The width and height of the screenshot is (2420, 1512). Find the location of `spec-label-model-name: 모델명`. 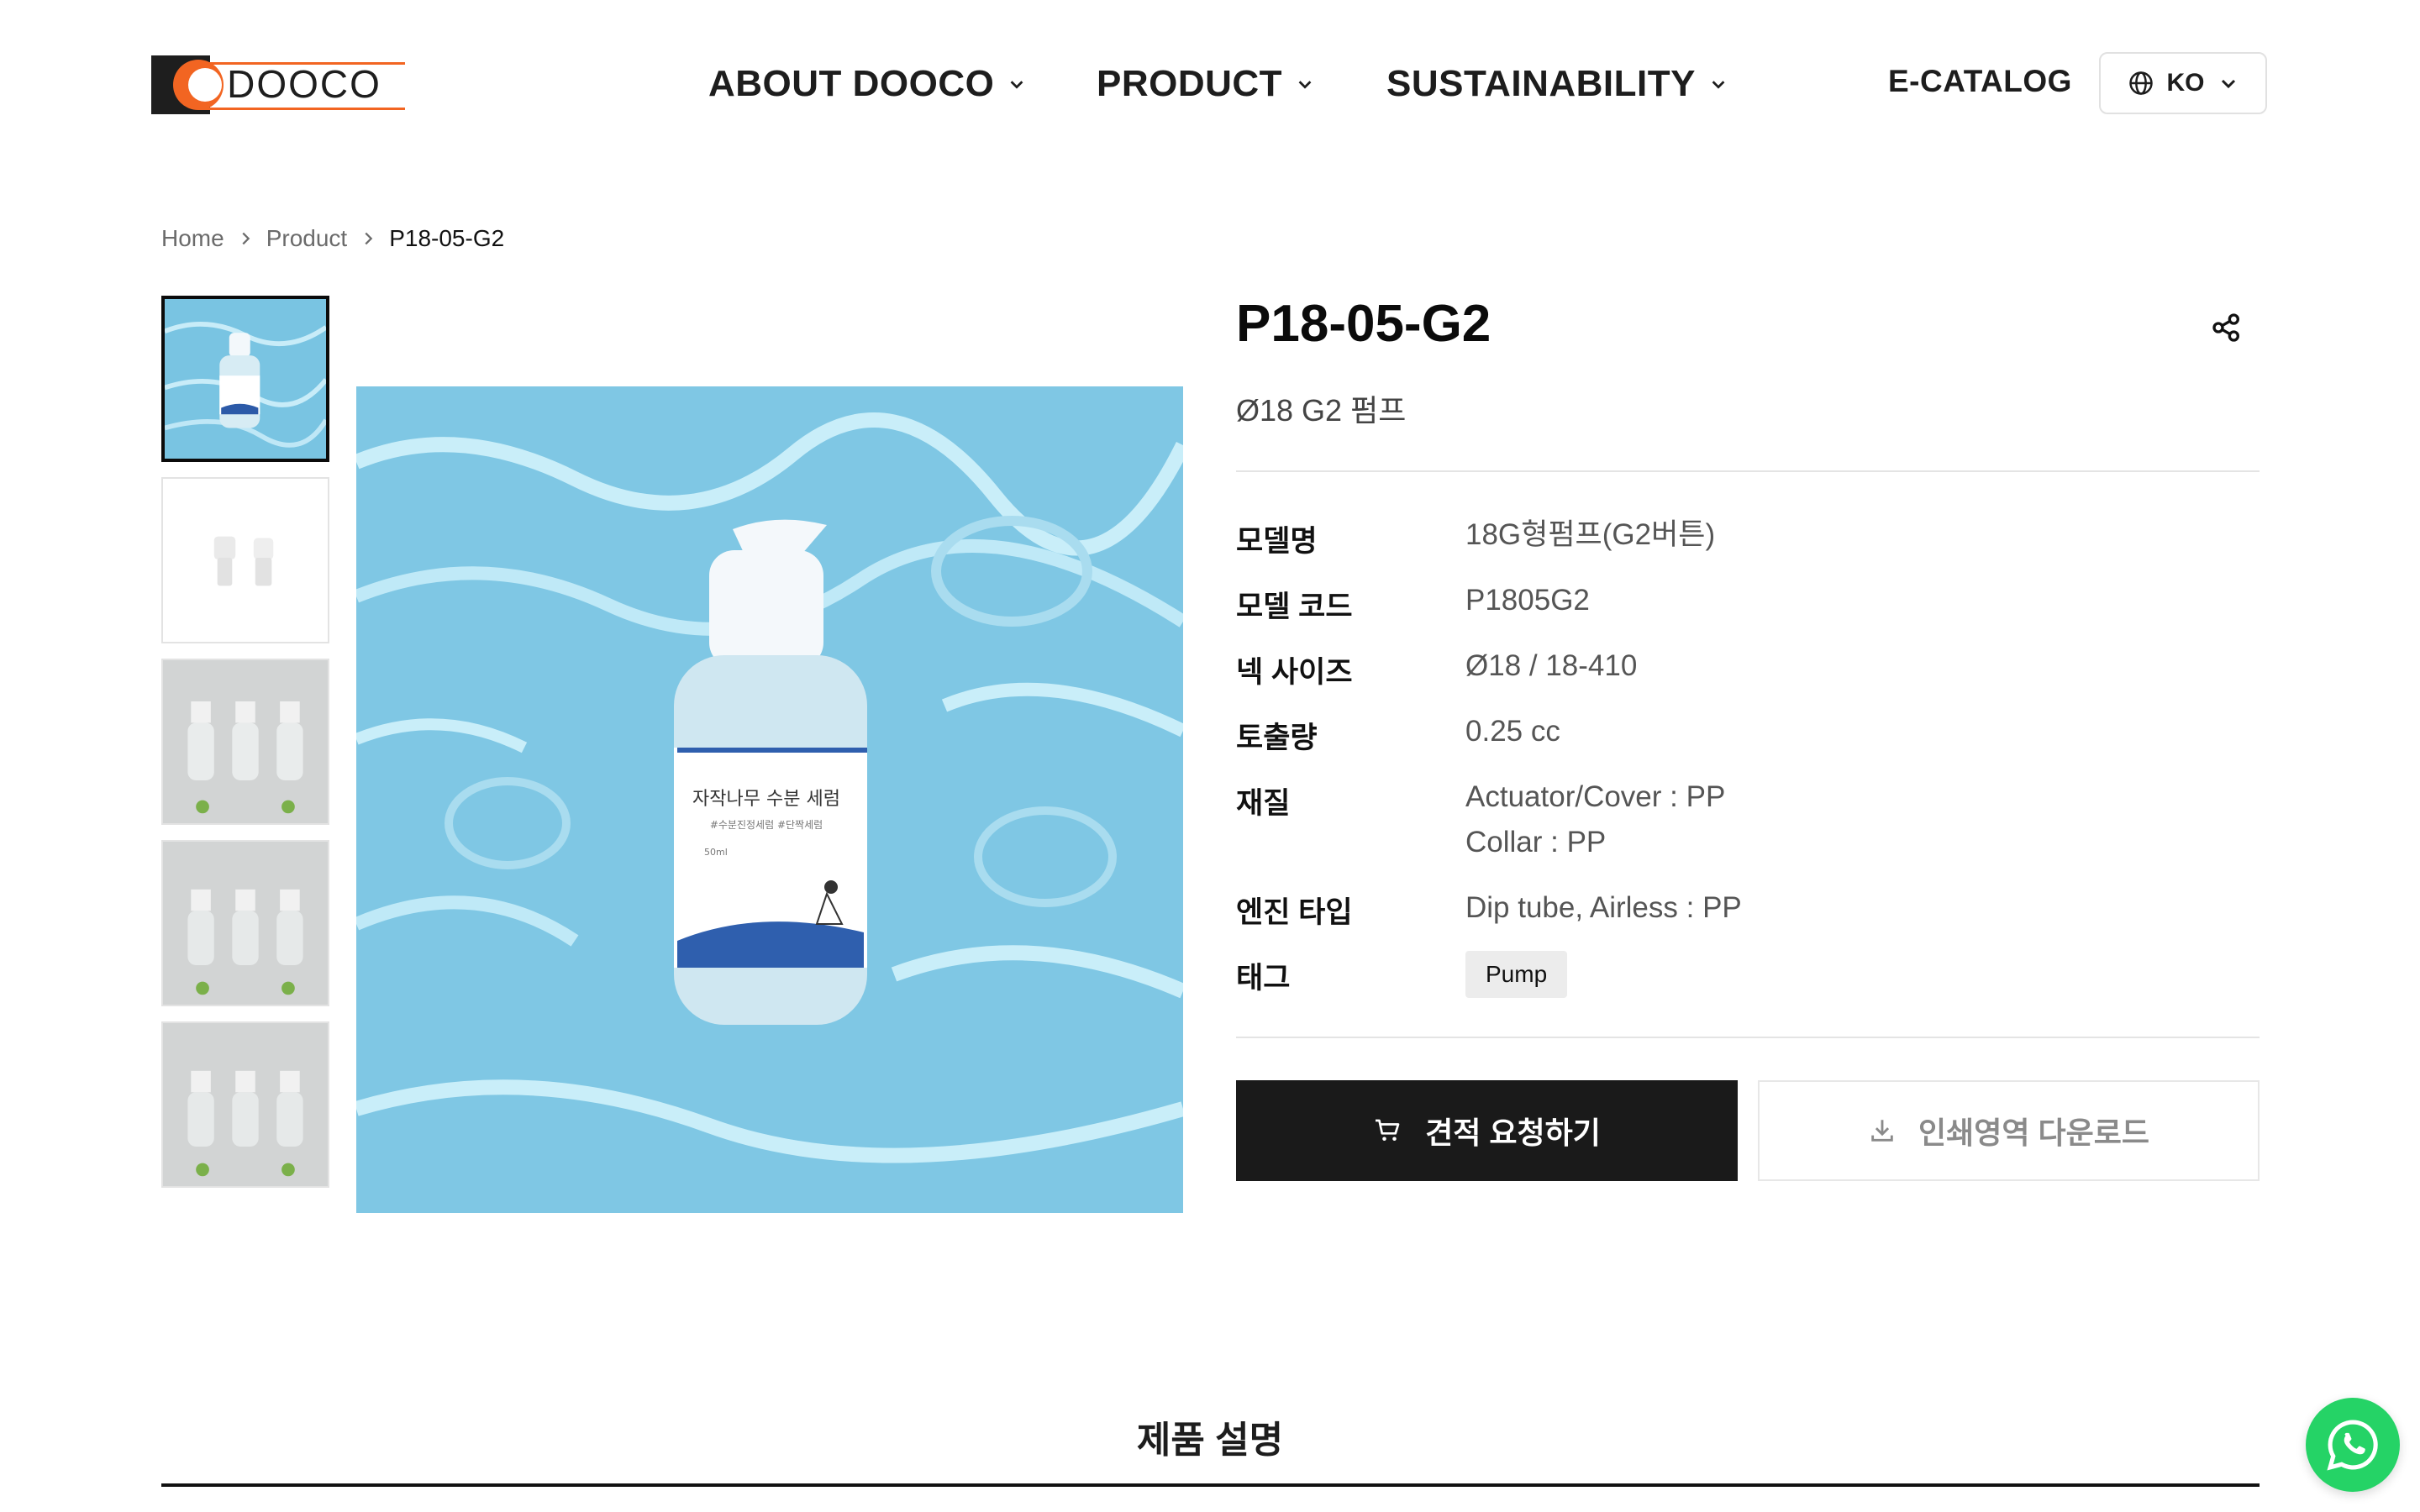

spec-label-model-name: 모델명 is located at coordinates (1277, 541).